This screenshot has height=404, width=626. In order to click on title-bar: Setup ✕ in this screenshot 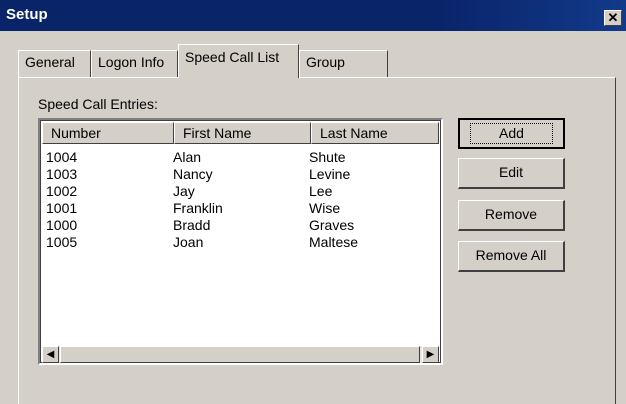, I will do `click(313, 15)`.